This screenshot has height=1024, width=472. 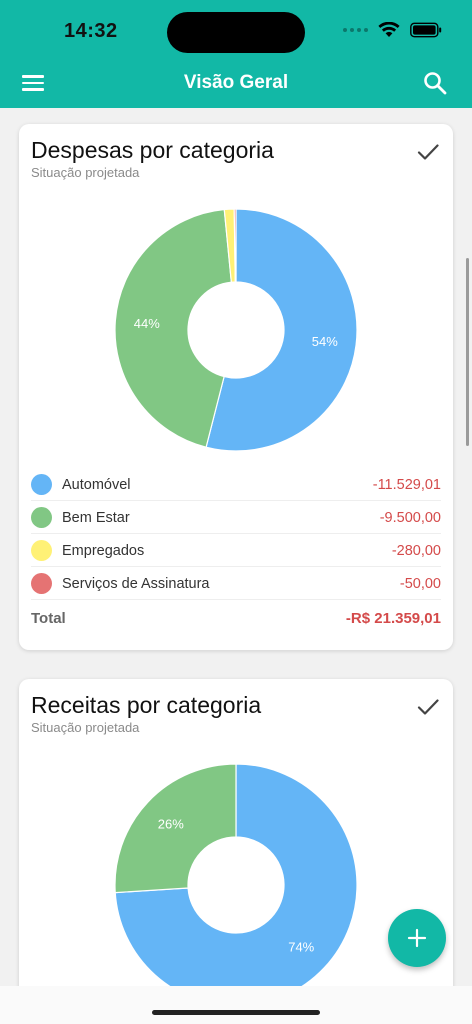 What do you see at coordinates (96, 485) in the screenshot?
I see `legend-label: Automóvel` at bounding box center [96, 485].